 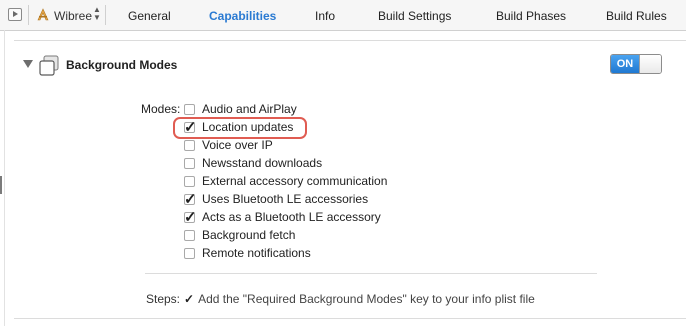 What do you see at coordinates (4, 178) in the screenshot?
I see `content-border-left` at bounding box center [4, 178].